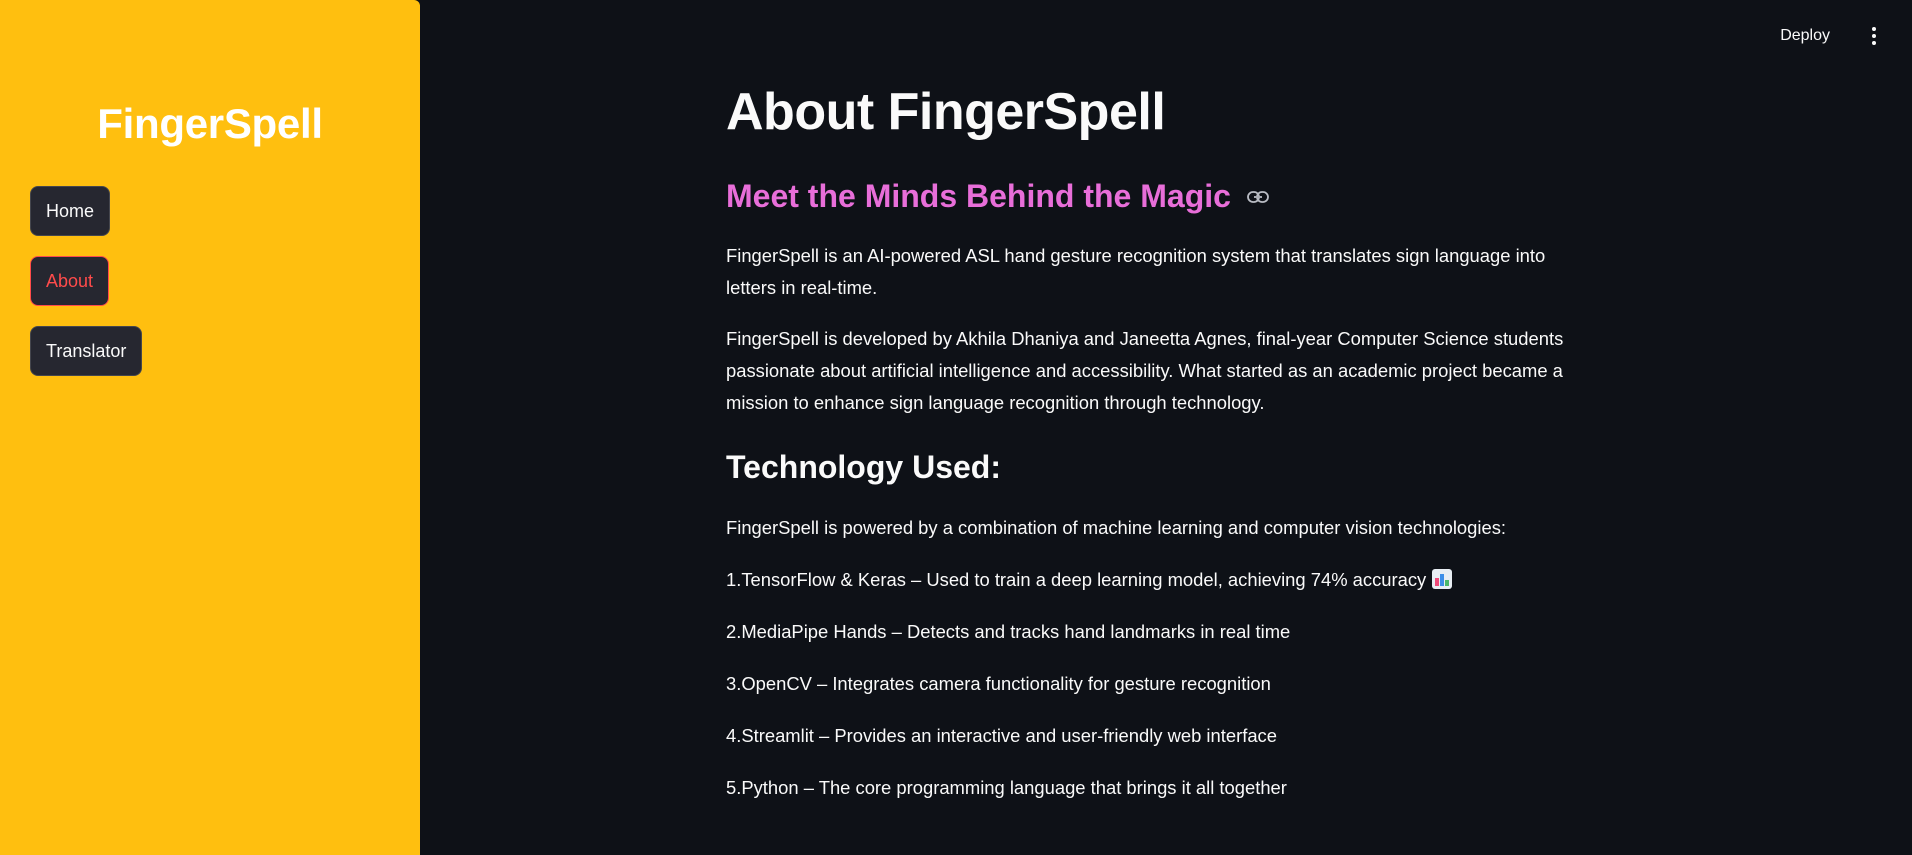  I want to click on technology-heading: Technology Used:, so click(863, 467).